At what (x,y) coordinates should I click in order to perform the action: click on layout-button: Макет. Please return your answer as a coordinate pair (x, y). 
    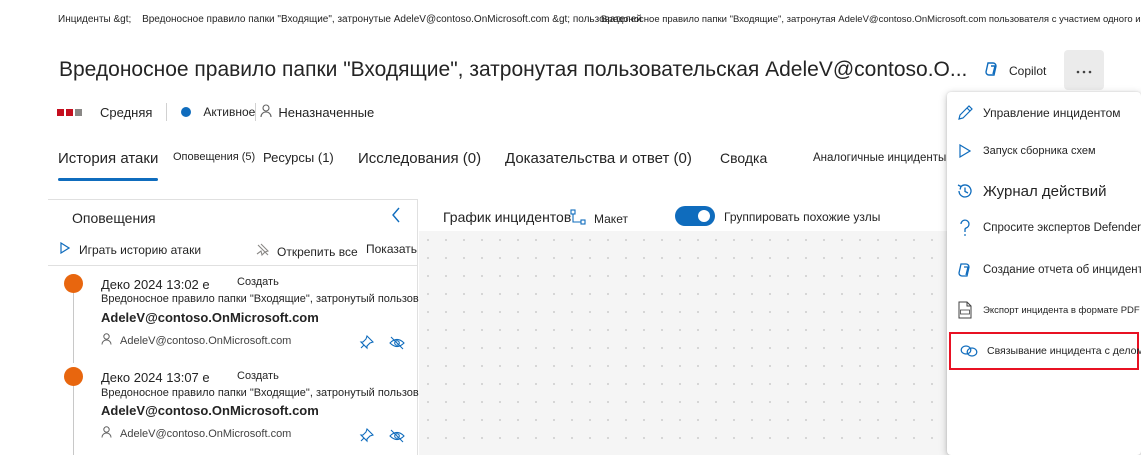
    Looking at the image, I should click on (599, 218).